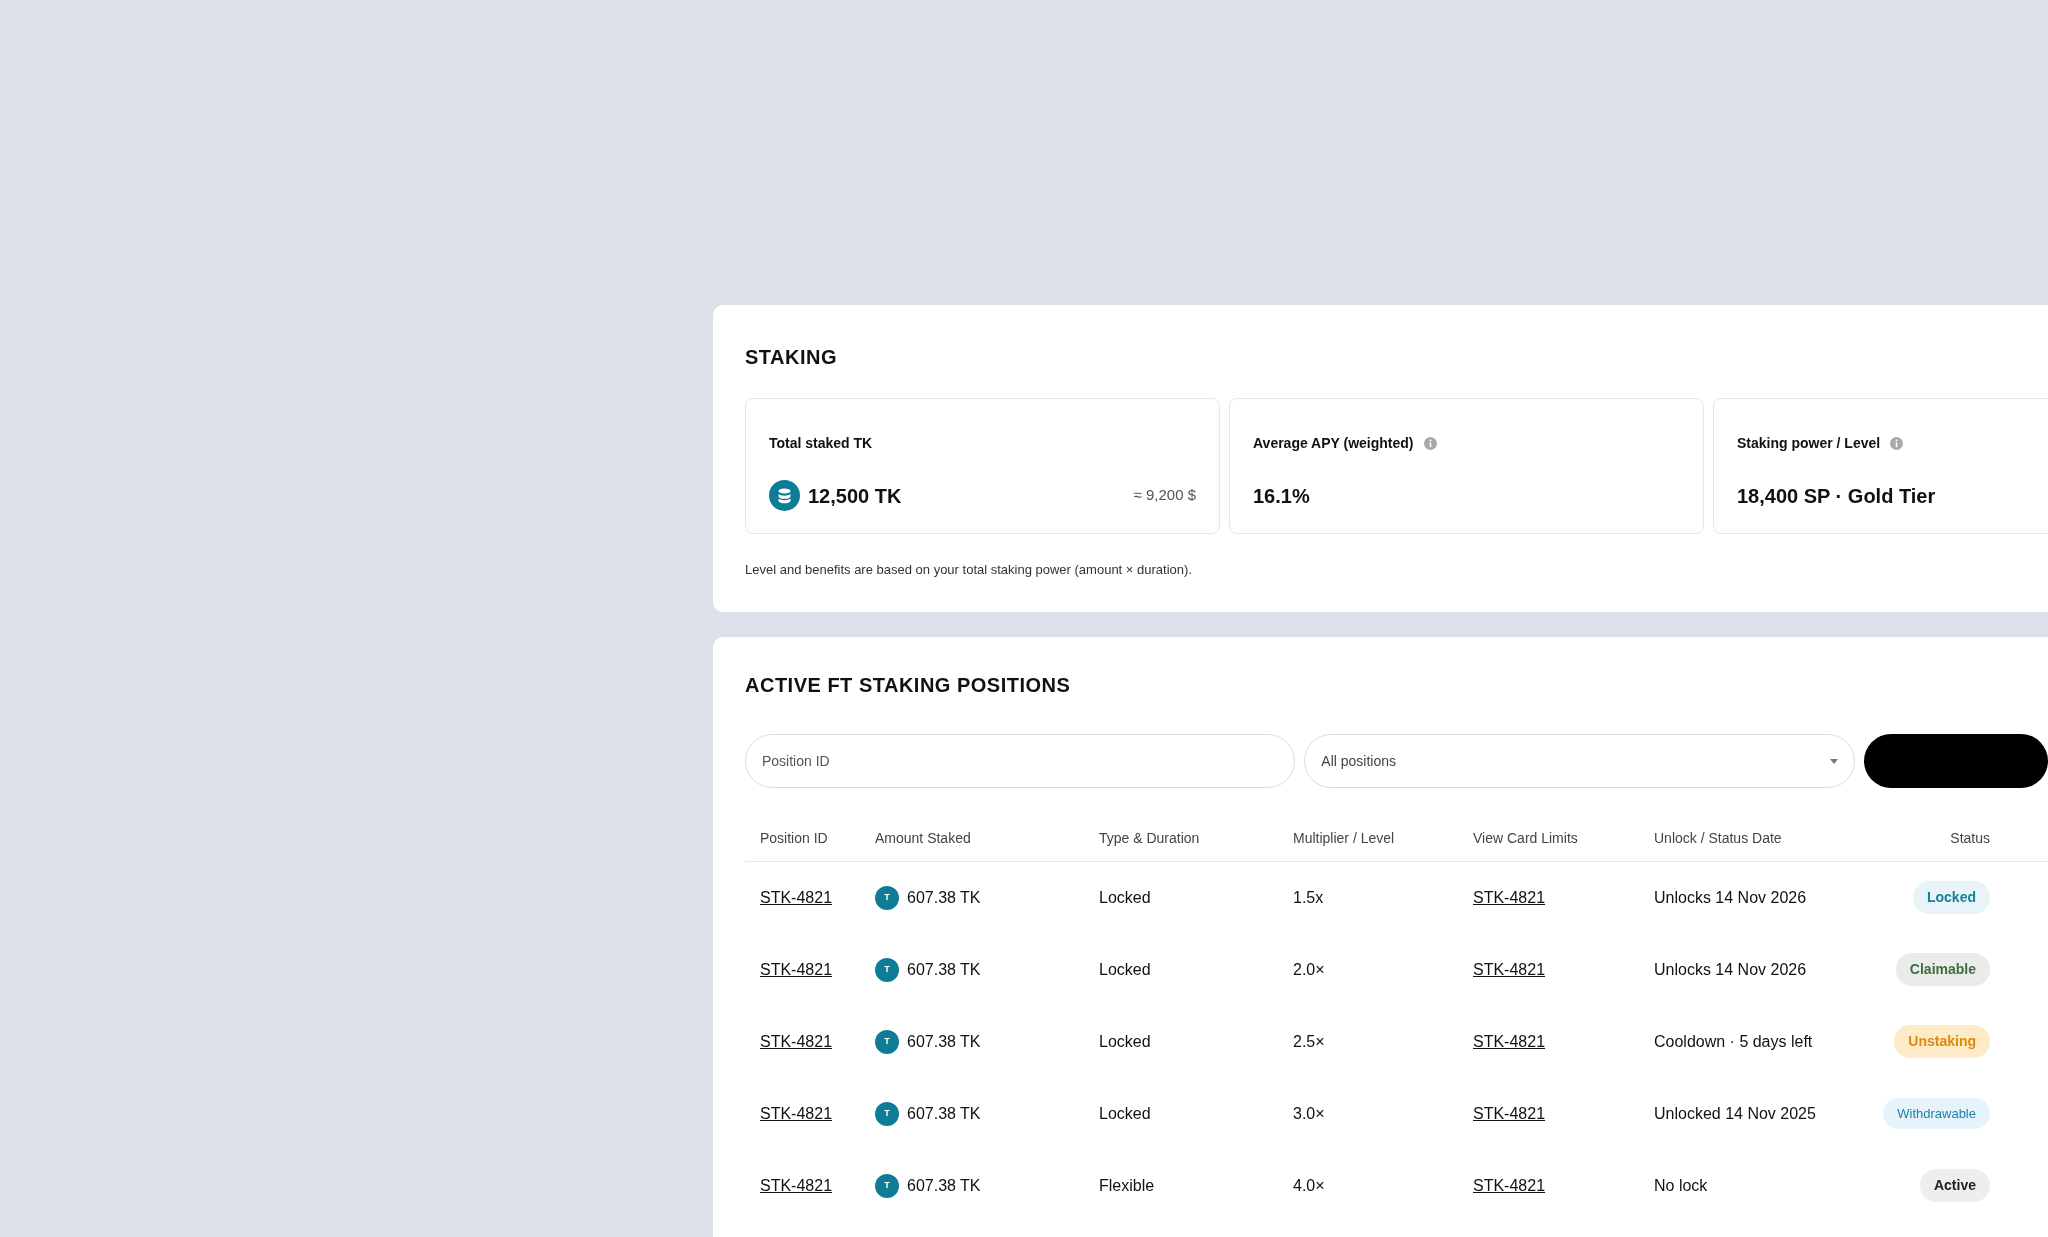  I want to click on column-header: Status, so click(1948, 845).